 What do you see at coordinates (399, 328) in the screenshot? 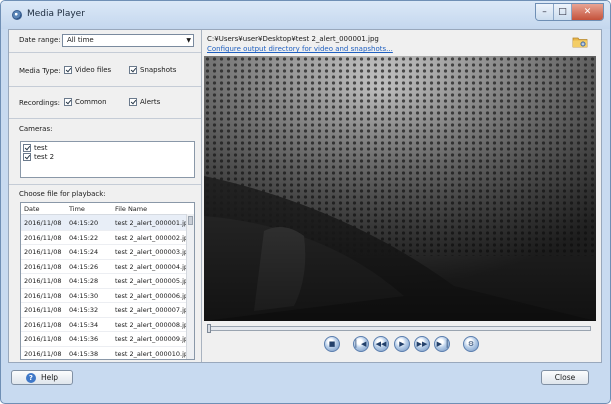
I see `seek-bar` at bounding box center [399, 328].